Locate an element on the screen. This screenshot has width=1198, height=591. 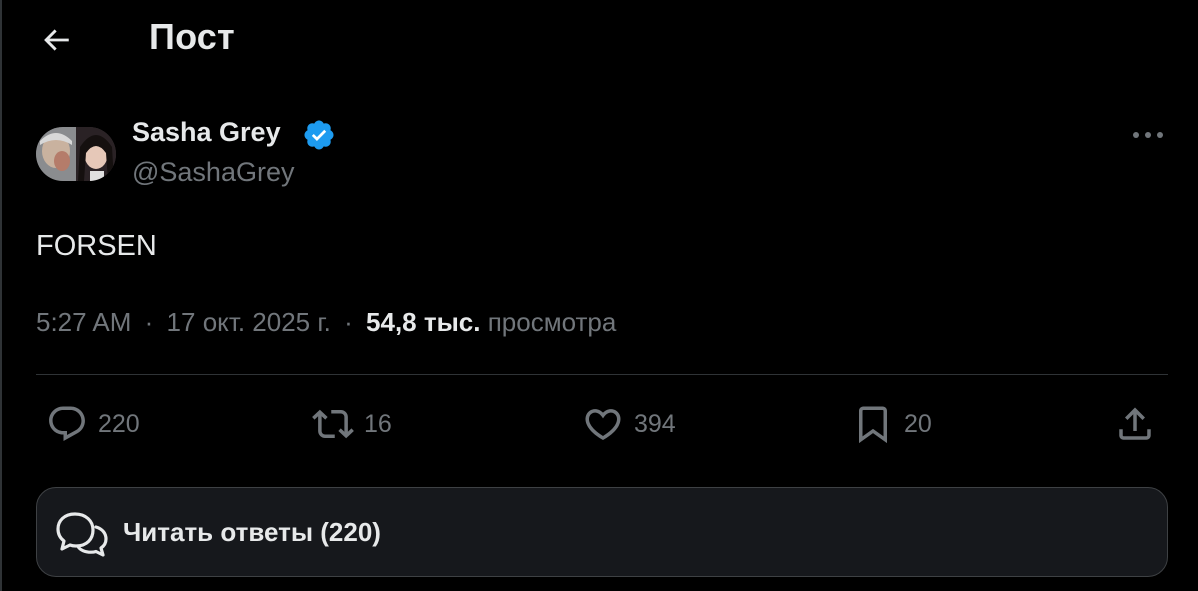
reply-icon is located at coordinates (67, 423).